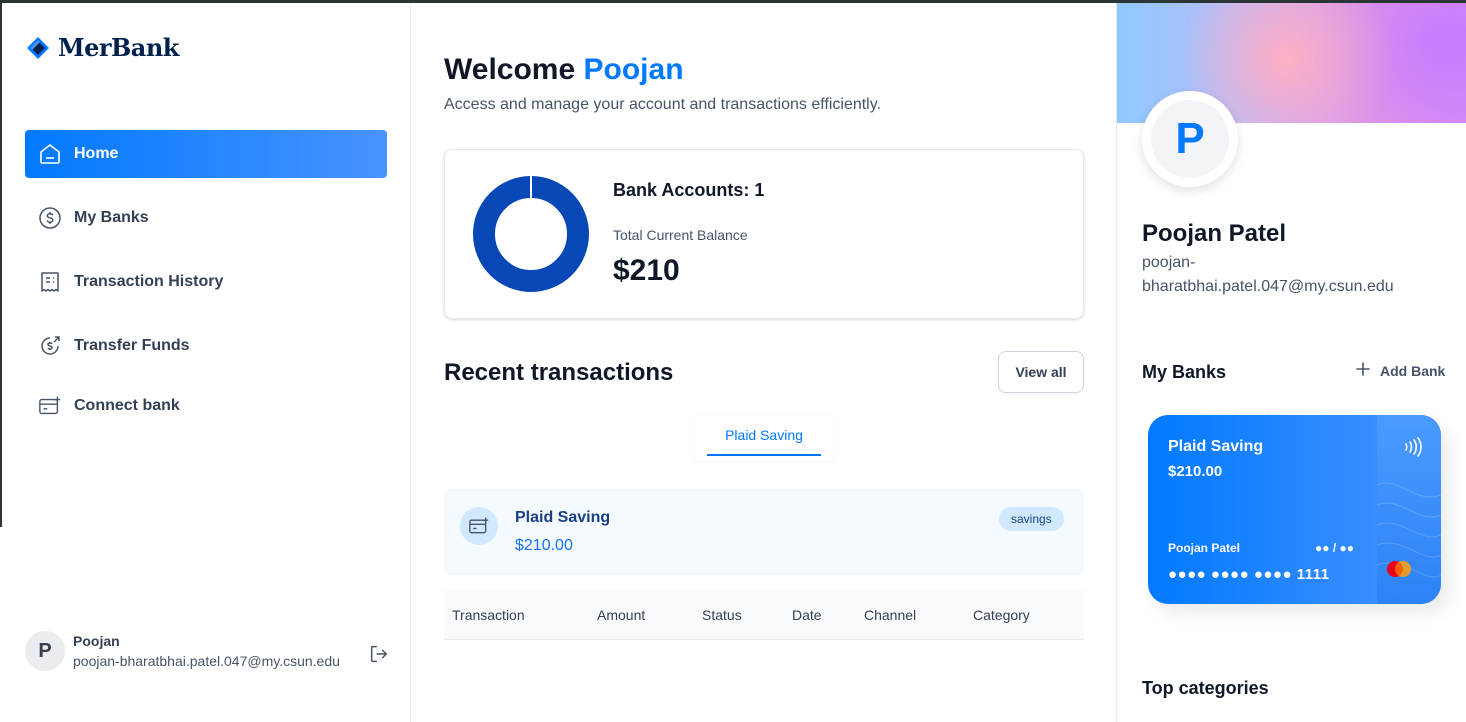 Image resolution: width=1466 pixels, height=722 pixels. I want to click on welcome-text: Welcome, so click(510, 69).